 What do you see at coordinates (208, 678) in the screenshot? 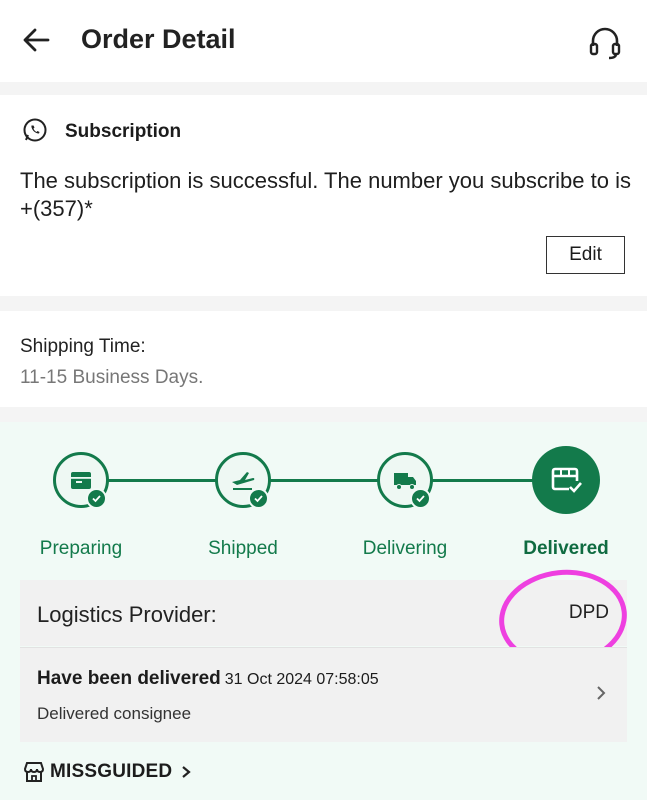
I see `tracking-status: Have been delivered 31 Oct 2024 07:58:05` at bounding box center [208, 678].